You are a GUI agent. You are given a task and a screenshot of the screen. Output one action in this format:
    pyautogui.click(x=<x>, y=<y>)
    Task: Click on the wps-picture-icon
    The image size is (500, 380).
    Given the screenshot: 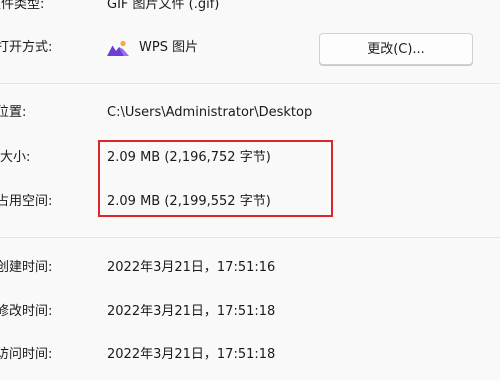 What is the action you would take?
    pyautogui.click(x=118, y=48)
    